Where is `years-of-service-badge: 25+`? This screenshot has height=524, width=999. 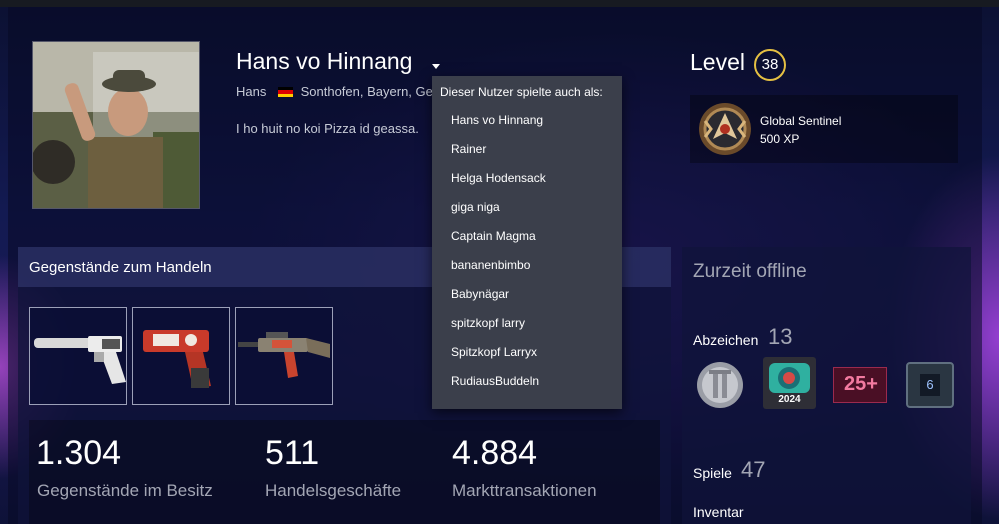
years-of-service-badge: 25+ is located at coordinates (860, 385).